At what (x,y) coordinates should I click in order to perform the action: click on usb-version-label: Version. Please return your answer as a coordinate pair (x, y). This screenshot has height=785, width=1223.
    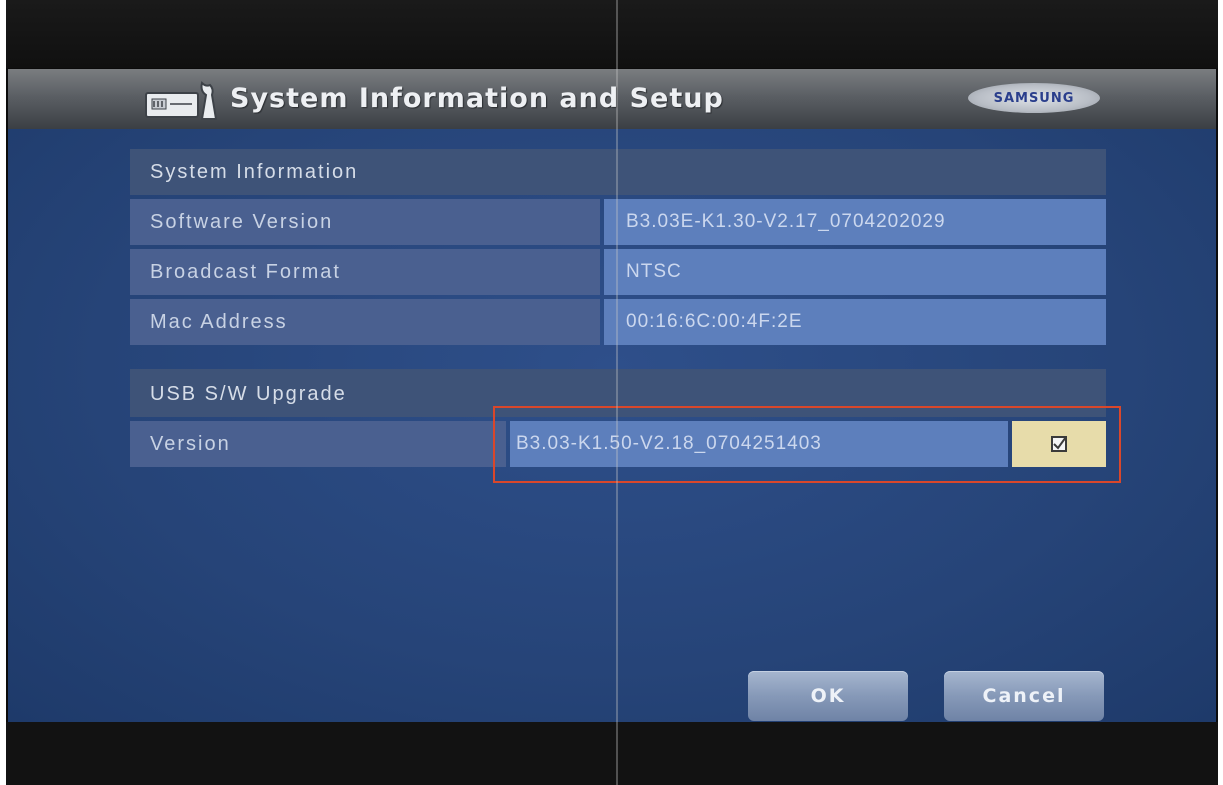
    Looking at the image, I should click on (318, 444).